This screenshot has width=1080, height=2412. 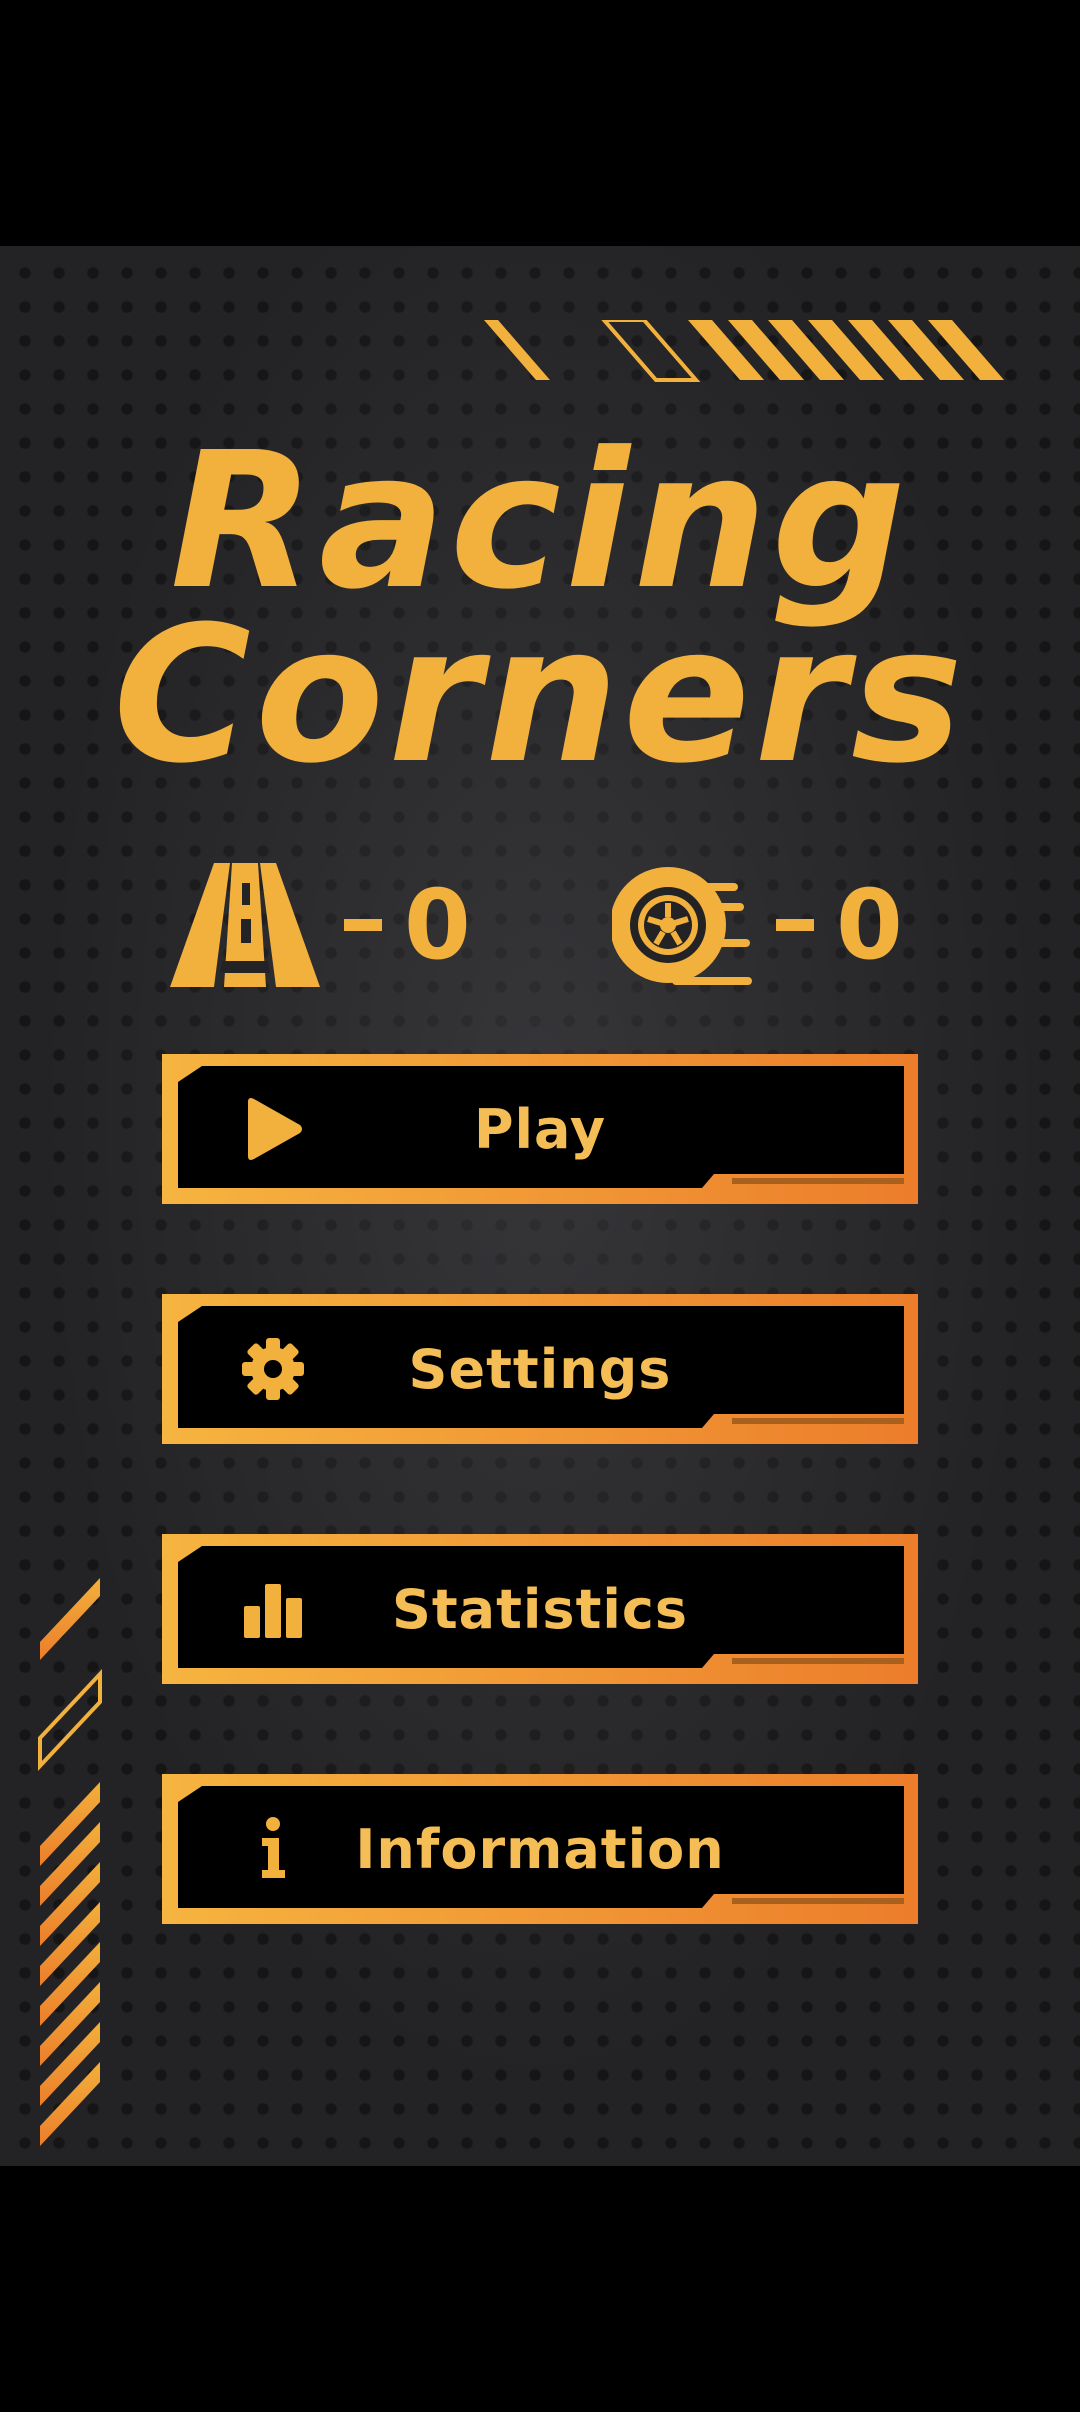 I want to click on settings-button: Settings, so click(x=540, y=1369).